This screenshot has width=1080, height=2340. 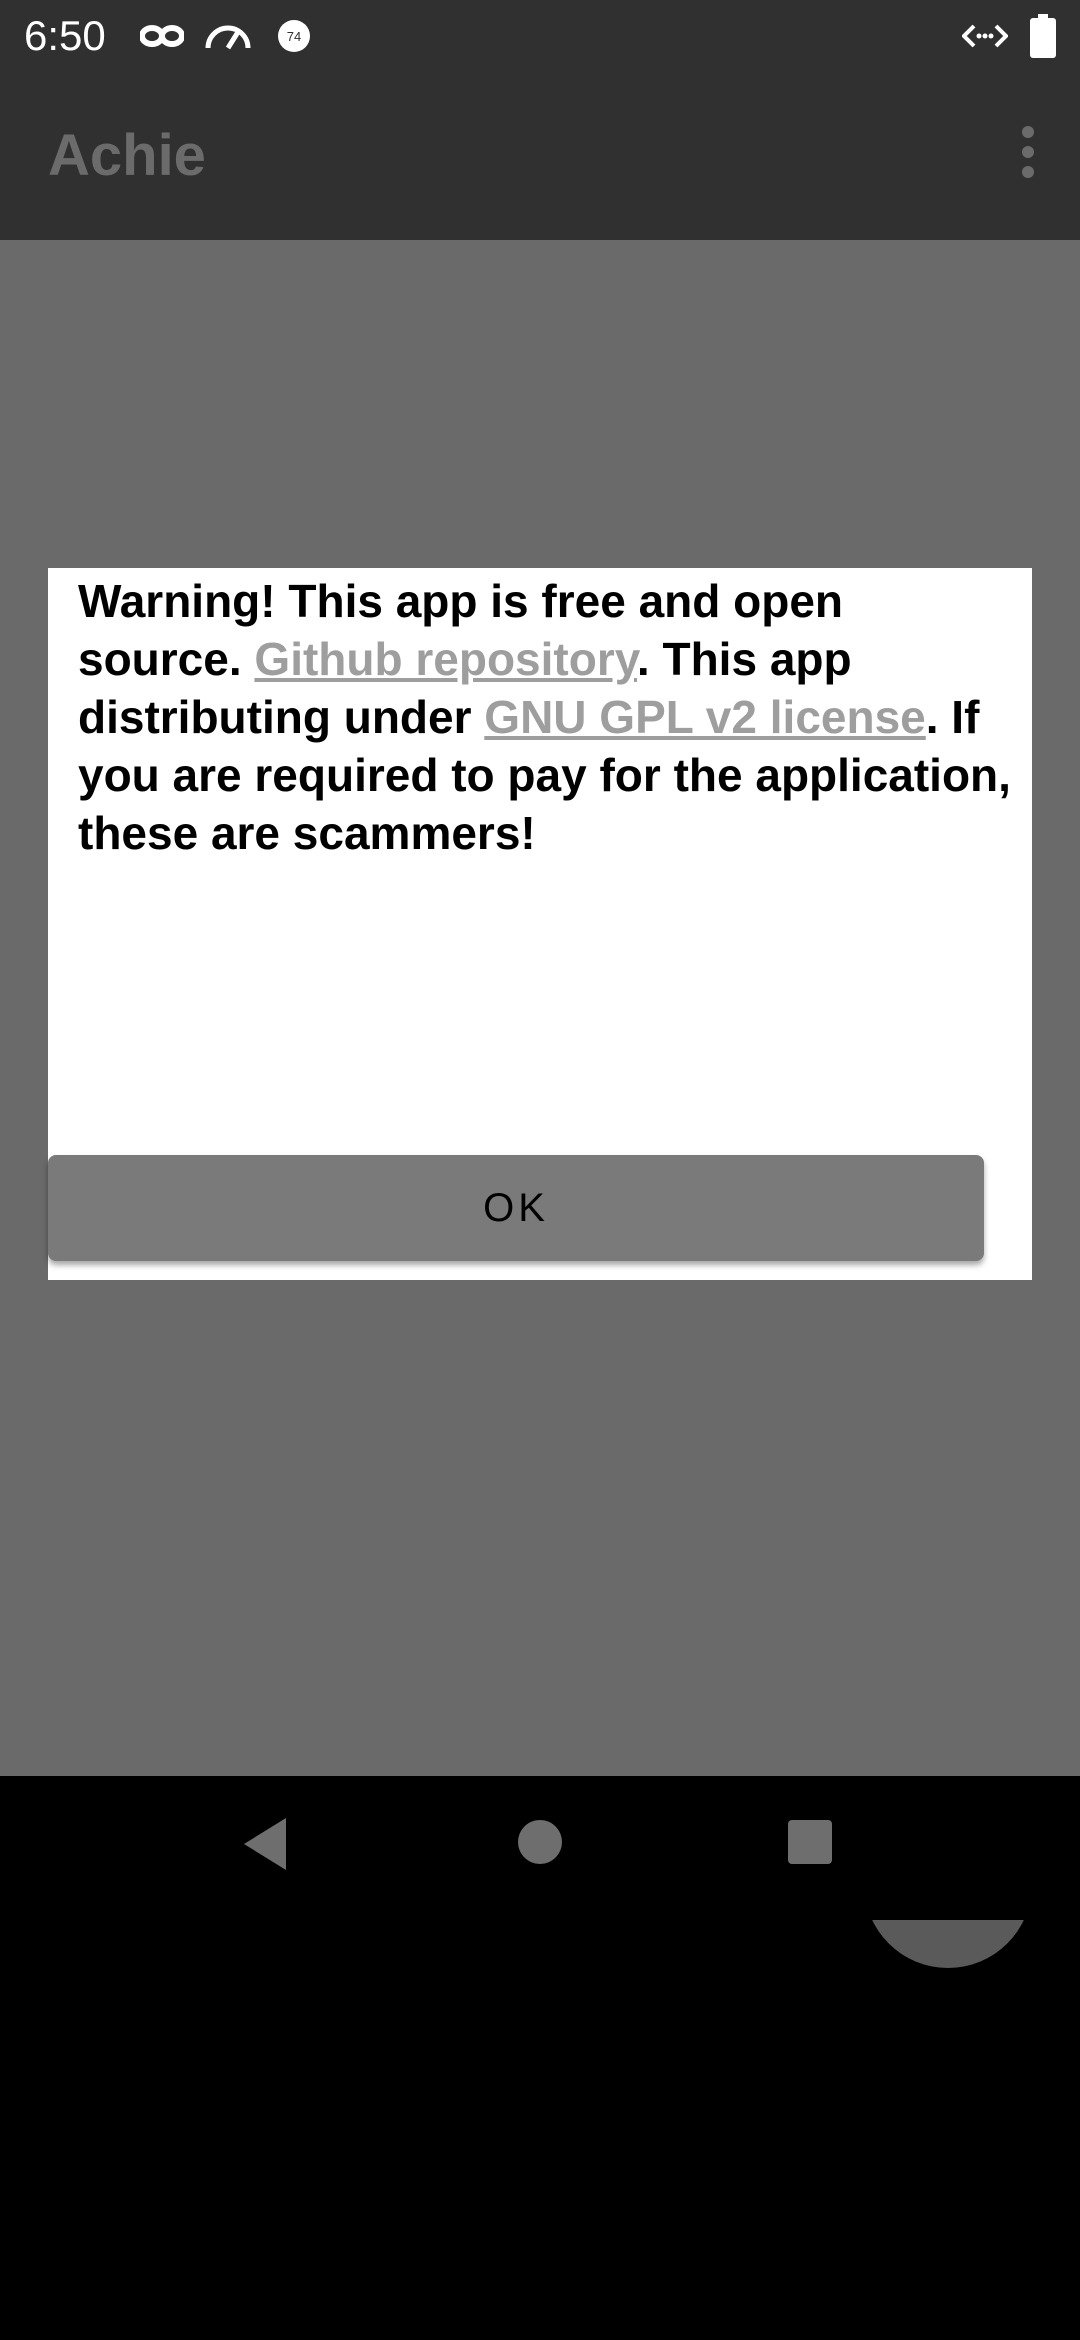 What do you see at coordinates (228, 36) in the screenshot?
I see `speedometer-icon` at bounding box center [228, 36].